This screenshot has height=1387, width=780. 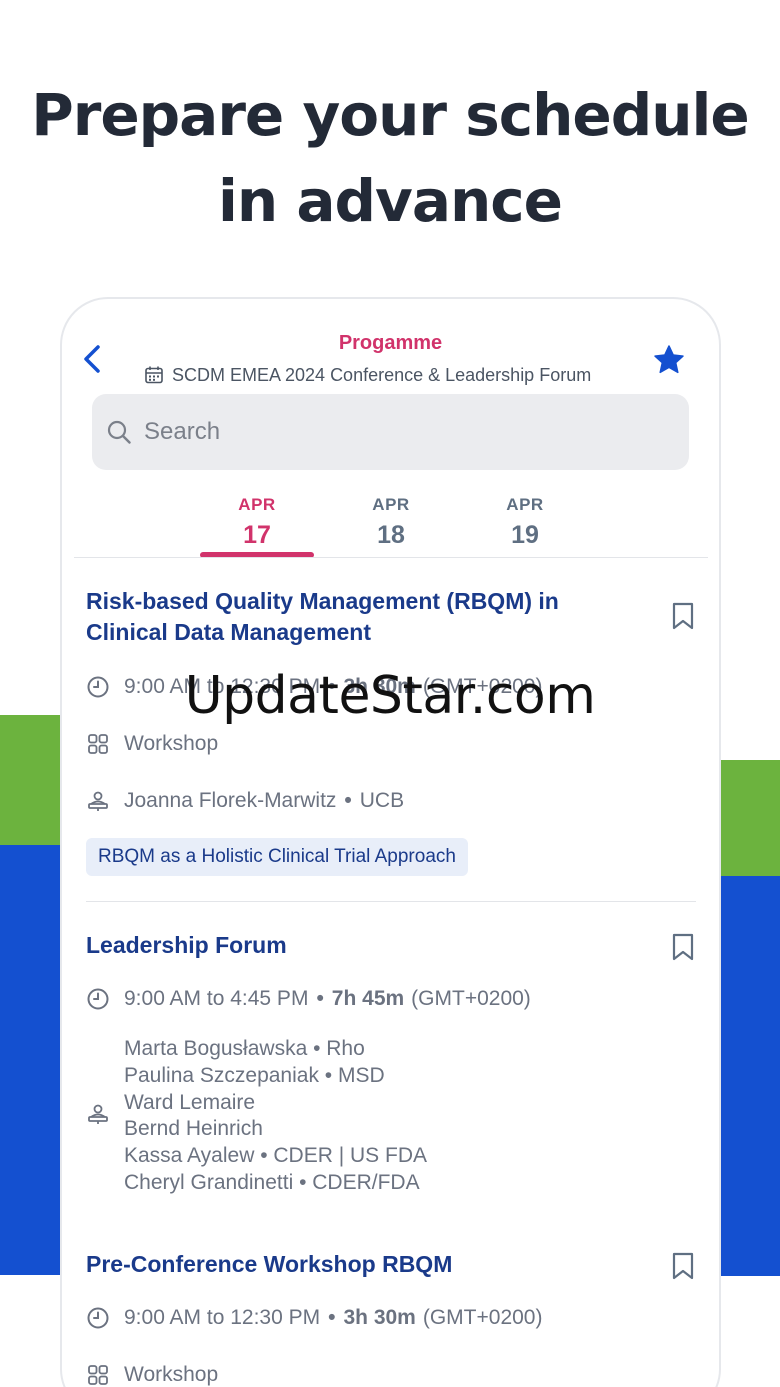 I want to click on speaker-icon-wrapper, so click(x=98, y=1114).